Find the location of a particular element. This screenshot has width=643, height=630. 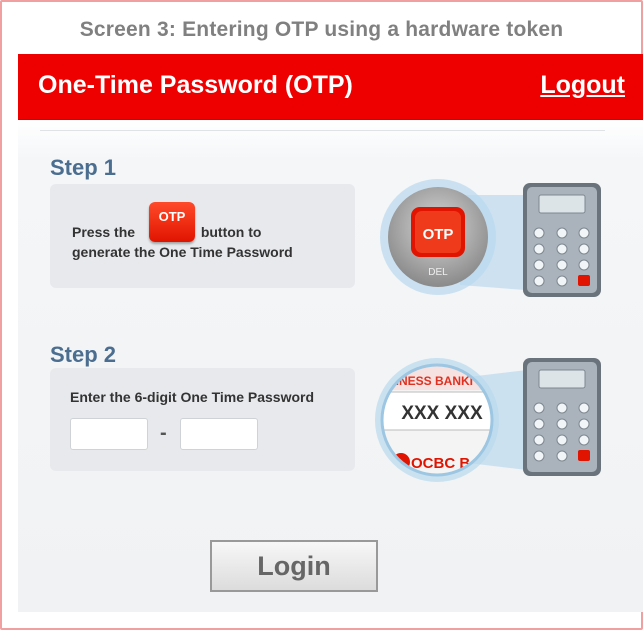

zoom-otp-label: OTP is located at coordinates (438, 234).